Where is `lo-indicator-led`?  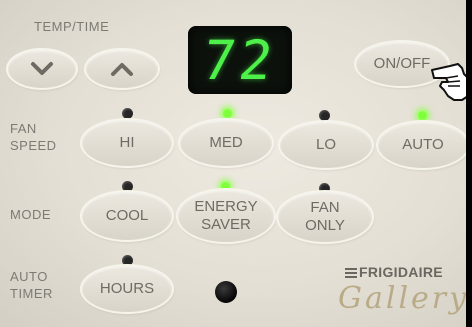
lo-indicator-led is located at coordinates (324, 115).